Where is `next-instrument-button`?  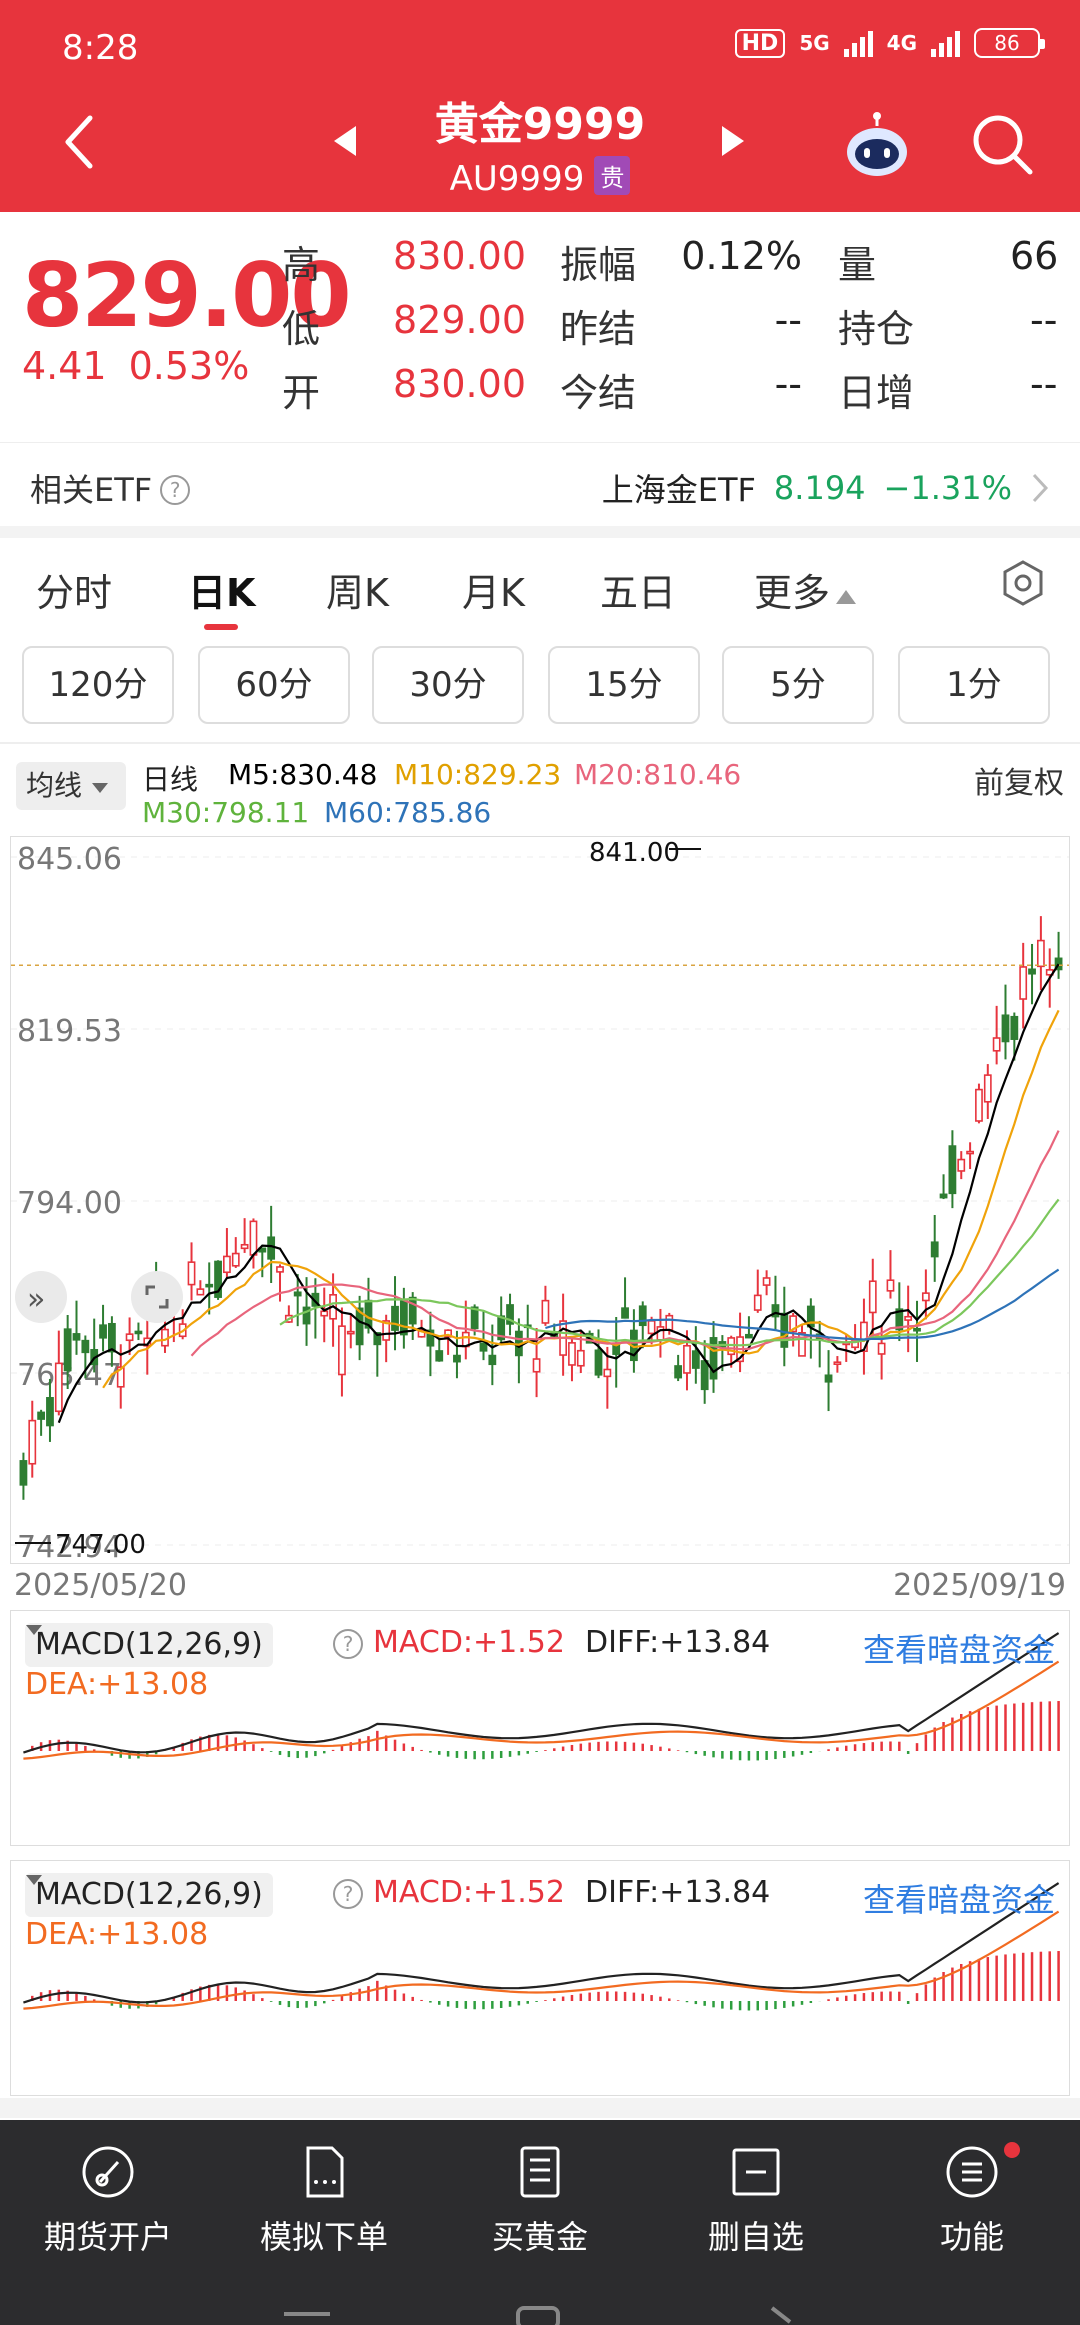 next-instrument-button is located at coordinates (733, 143).